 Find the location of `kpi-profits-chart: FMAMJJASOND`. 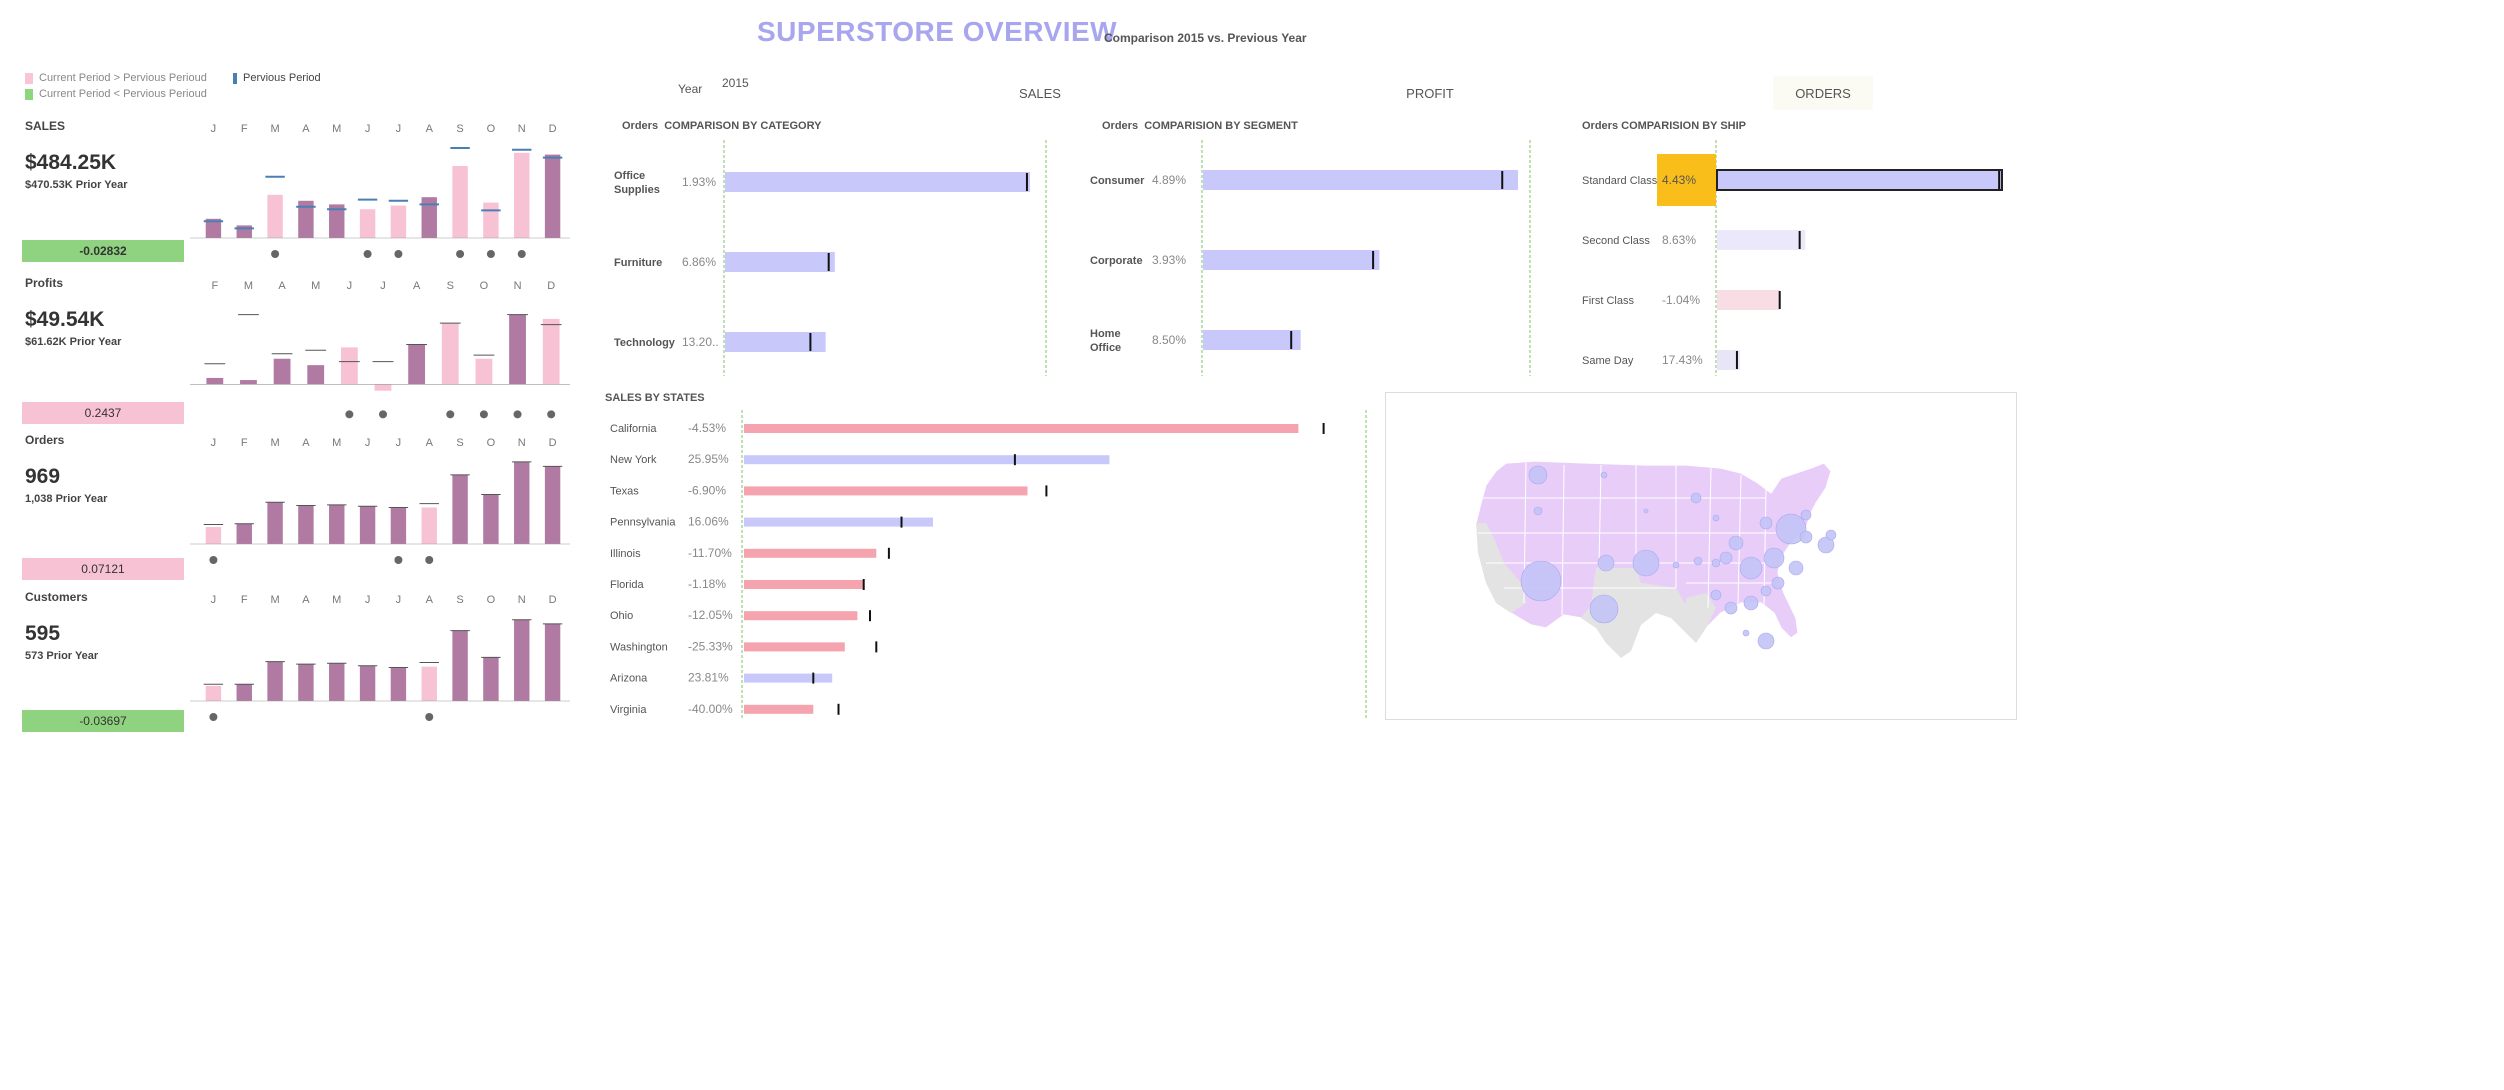

kpi-profits-chart: FMAMJJASOND is located at coordinates (380, 350).